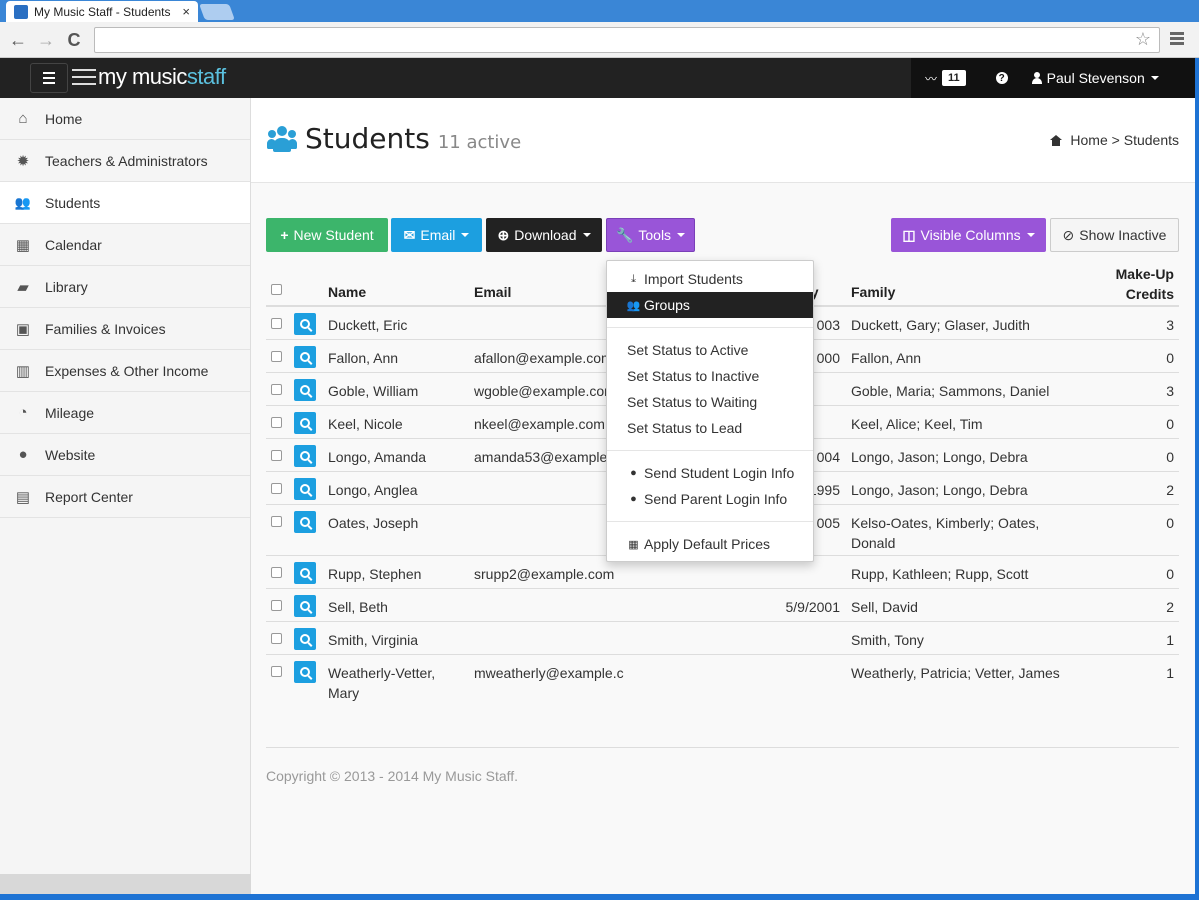 This screenshot has height=900, width=1199. Describe the element at coordinates (544, 235) in the screenshot. I see `download-button: ⊕ Download` at that location.